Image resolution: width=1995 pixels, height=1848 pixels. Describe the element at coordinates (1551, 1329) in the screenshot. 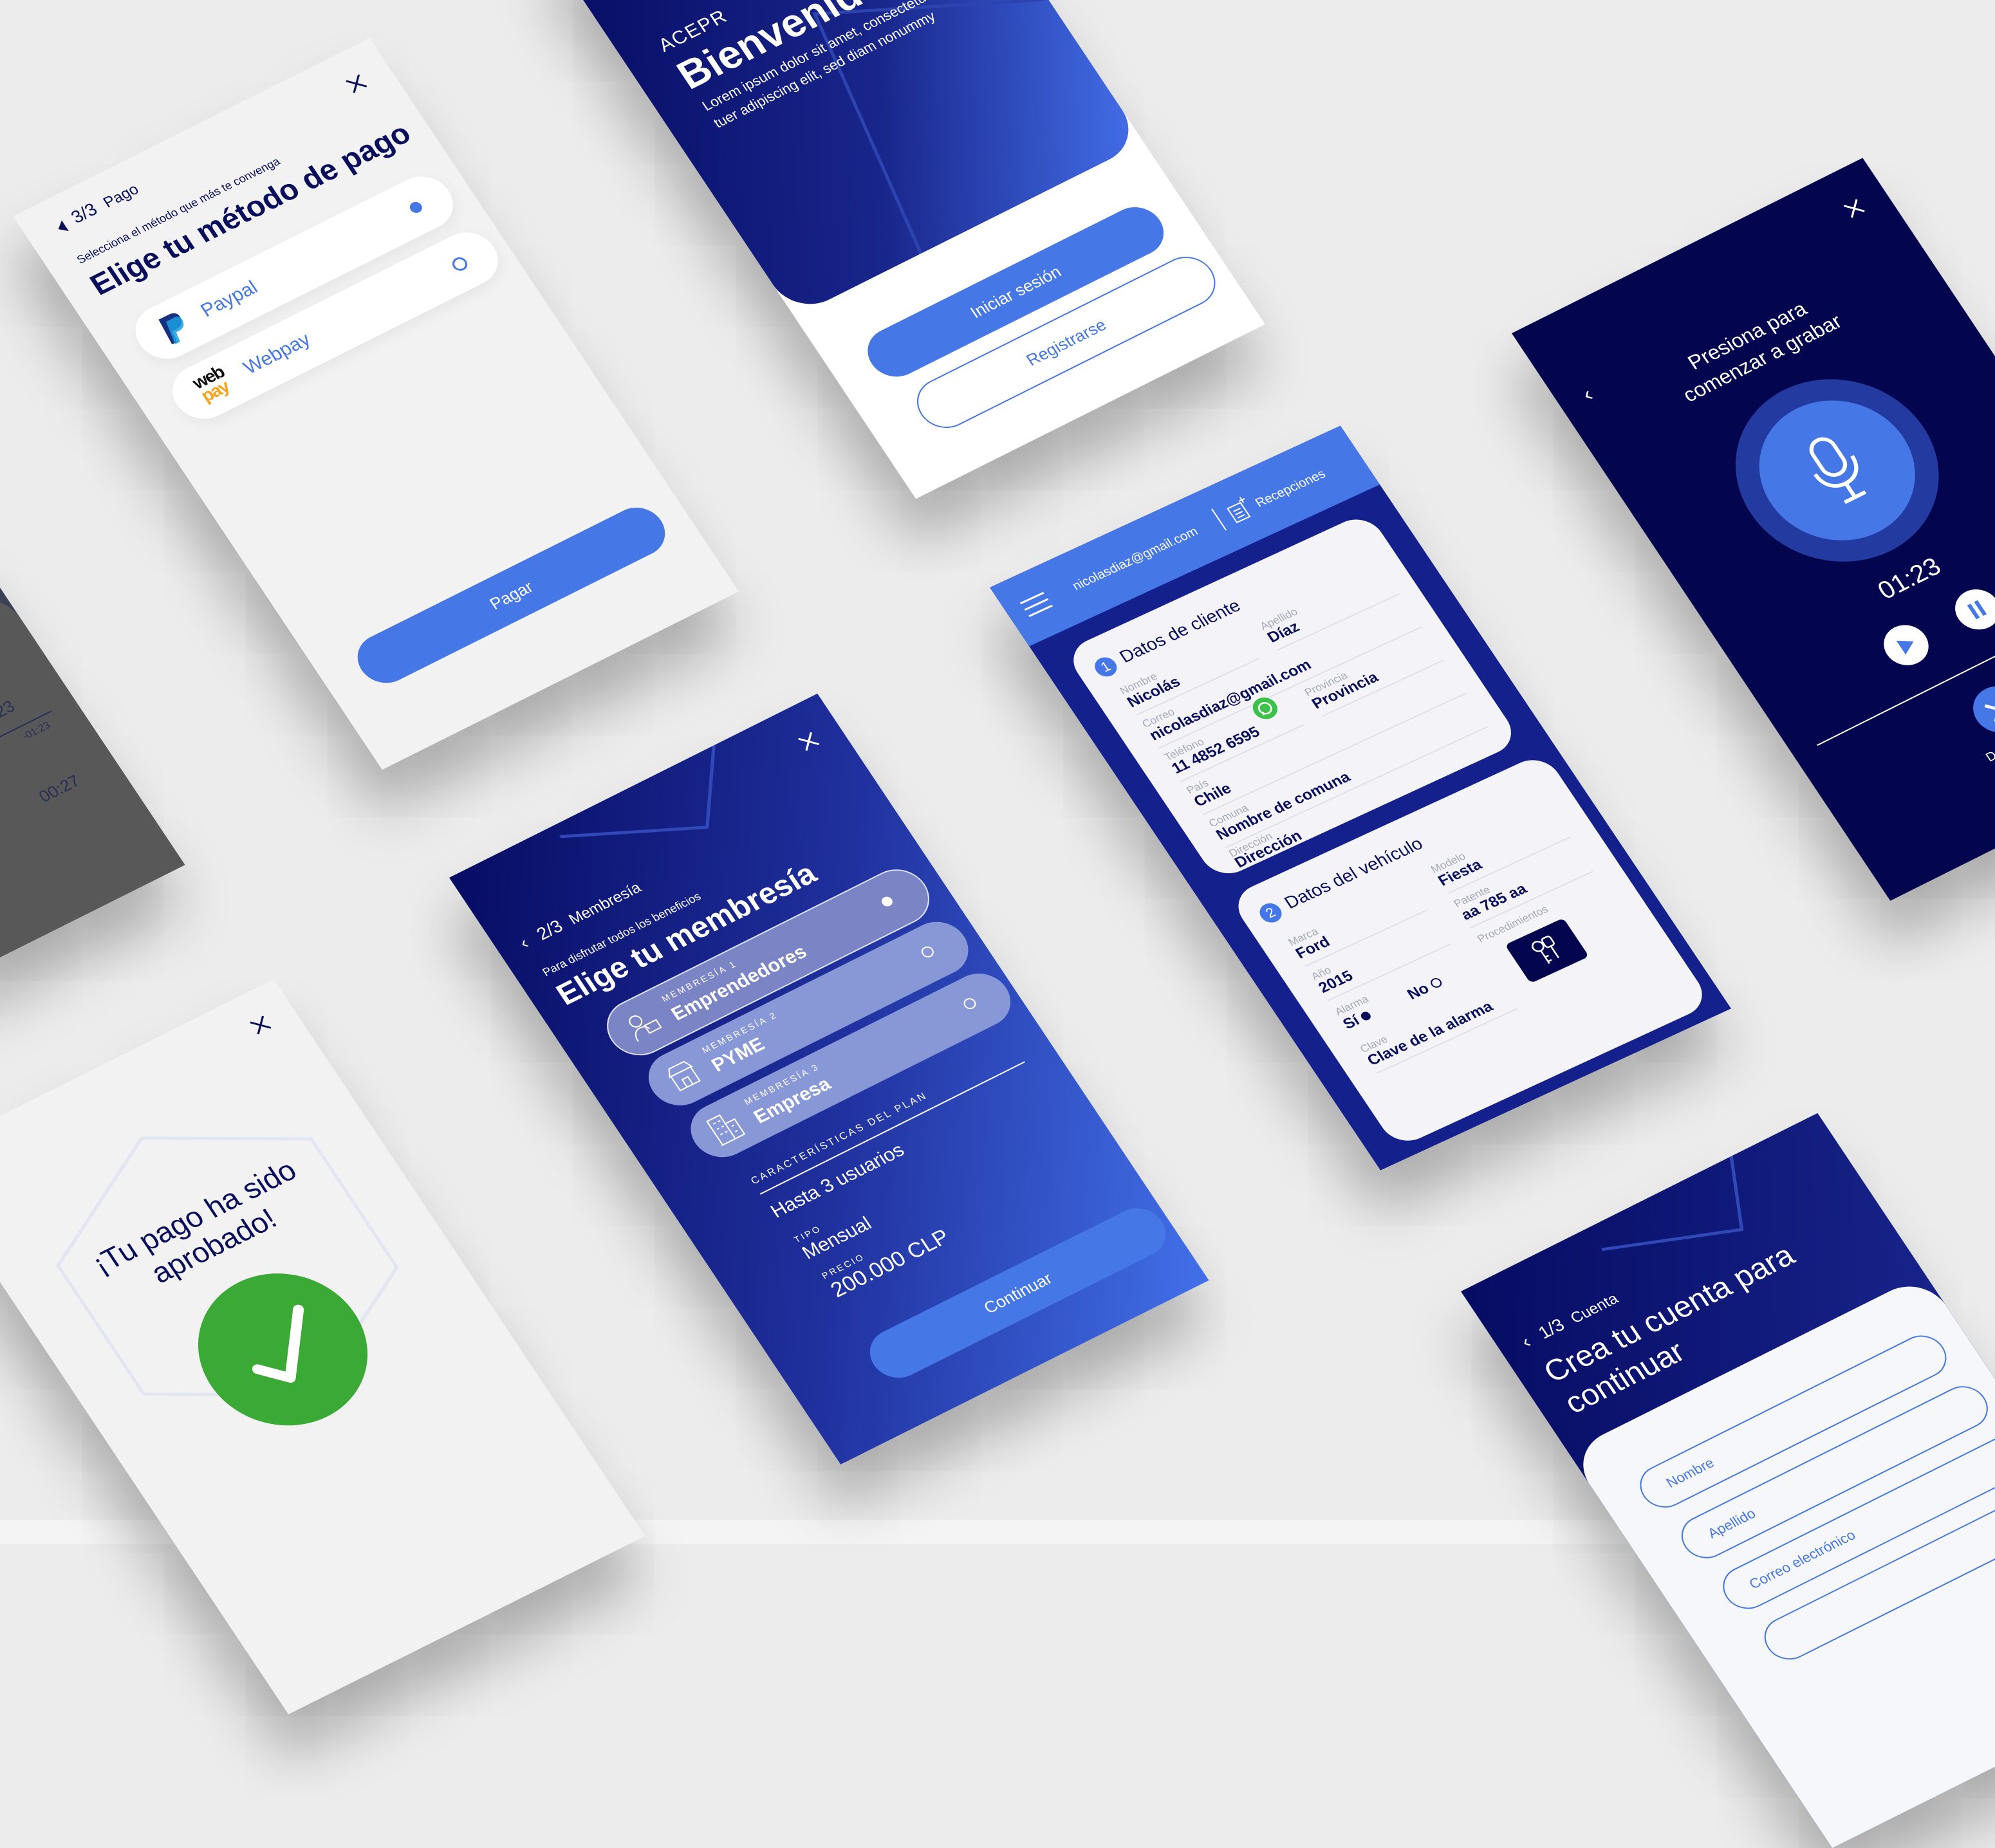

I see `step-number: 1/3` at that location.